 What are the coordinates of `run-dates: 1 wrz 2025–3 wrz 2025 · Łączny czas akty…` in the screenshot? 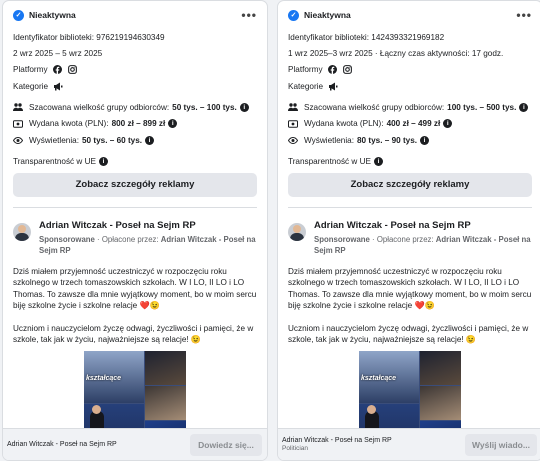 It's located at (396, 53).